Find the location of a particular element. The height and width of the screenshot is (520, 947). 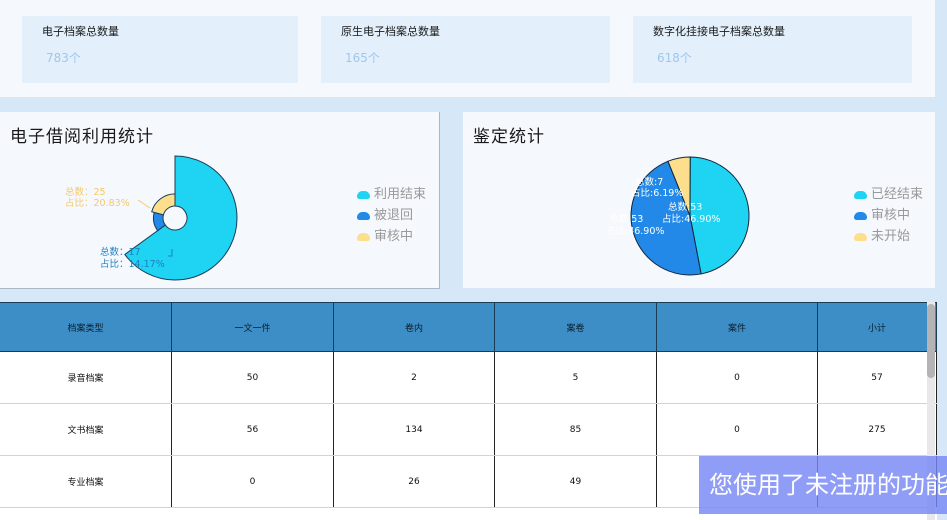

stat-value: 165个 is located at coordinates (362, 58).